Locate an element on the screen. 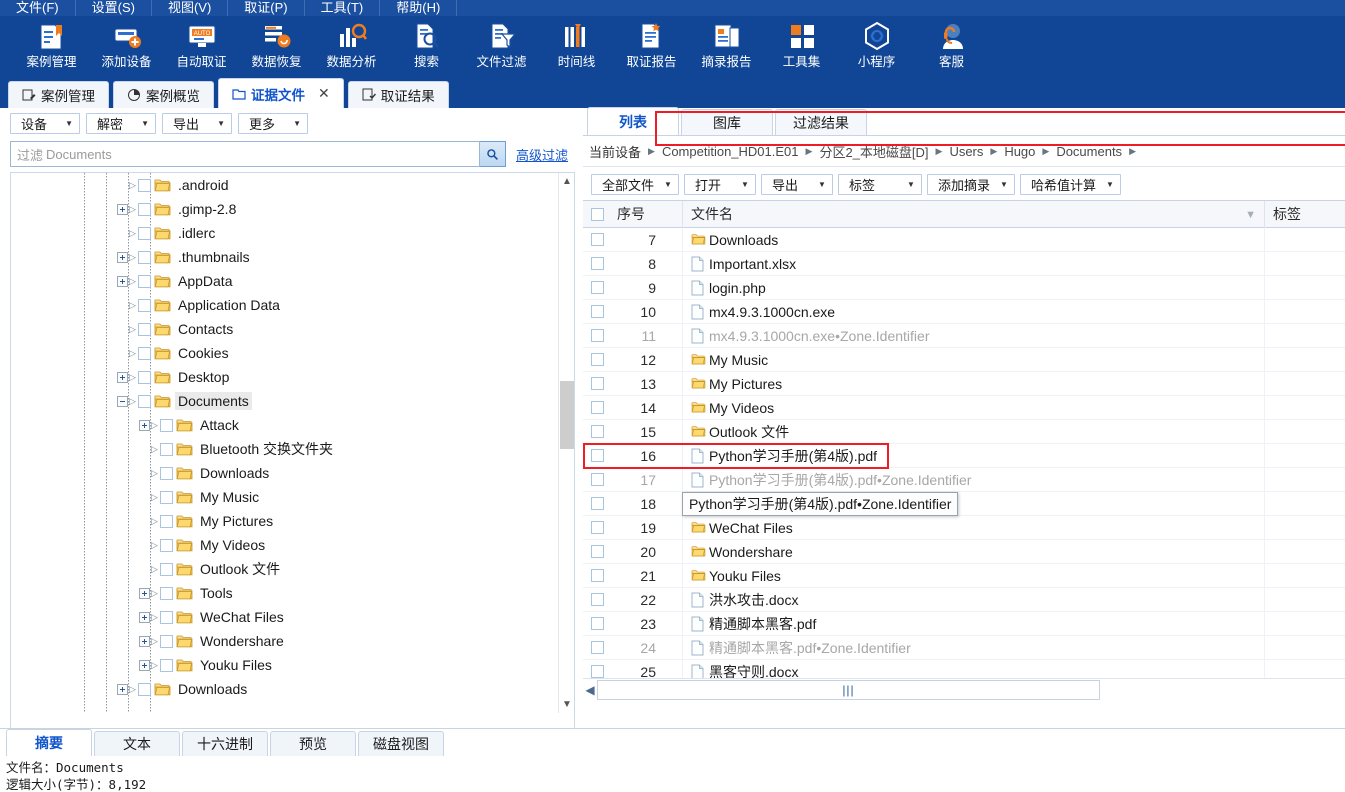 The image size is (1345, 792). ribbon-button-时间线: 时间线 is located at coordinates (576, 47).